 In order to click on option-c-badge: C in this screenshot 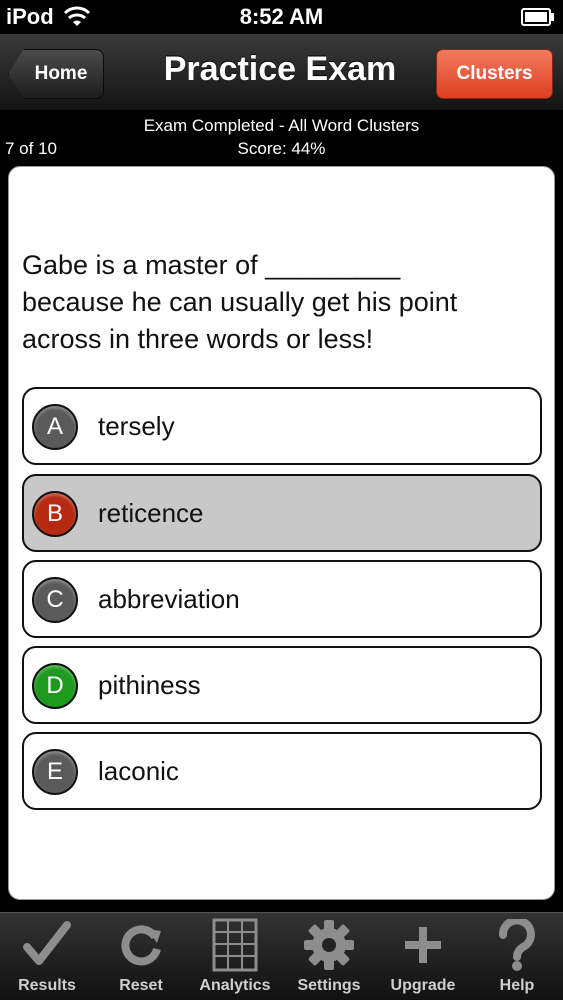, I will do `click(55, 600)`.